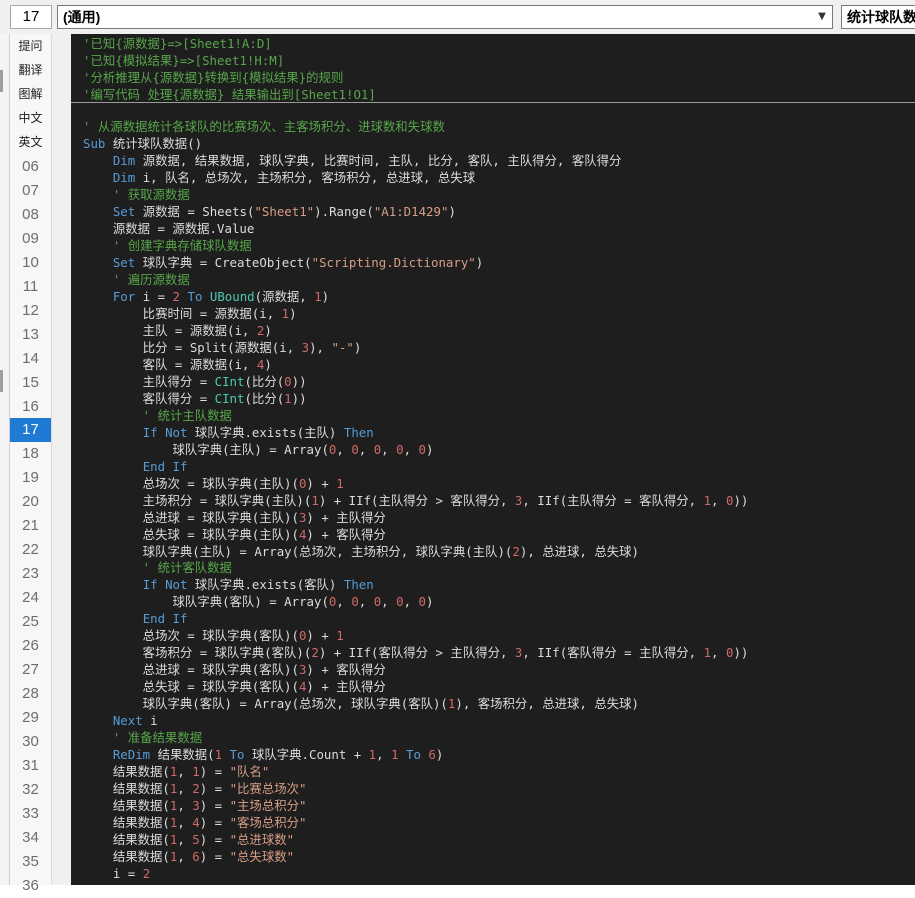 The width and height of the screenshot is (915, 898). I want to click on code-token: "-", so click(342, 347).